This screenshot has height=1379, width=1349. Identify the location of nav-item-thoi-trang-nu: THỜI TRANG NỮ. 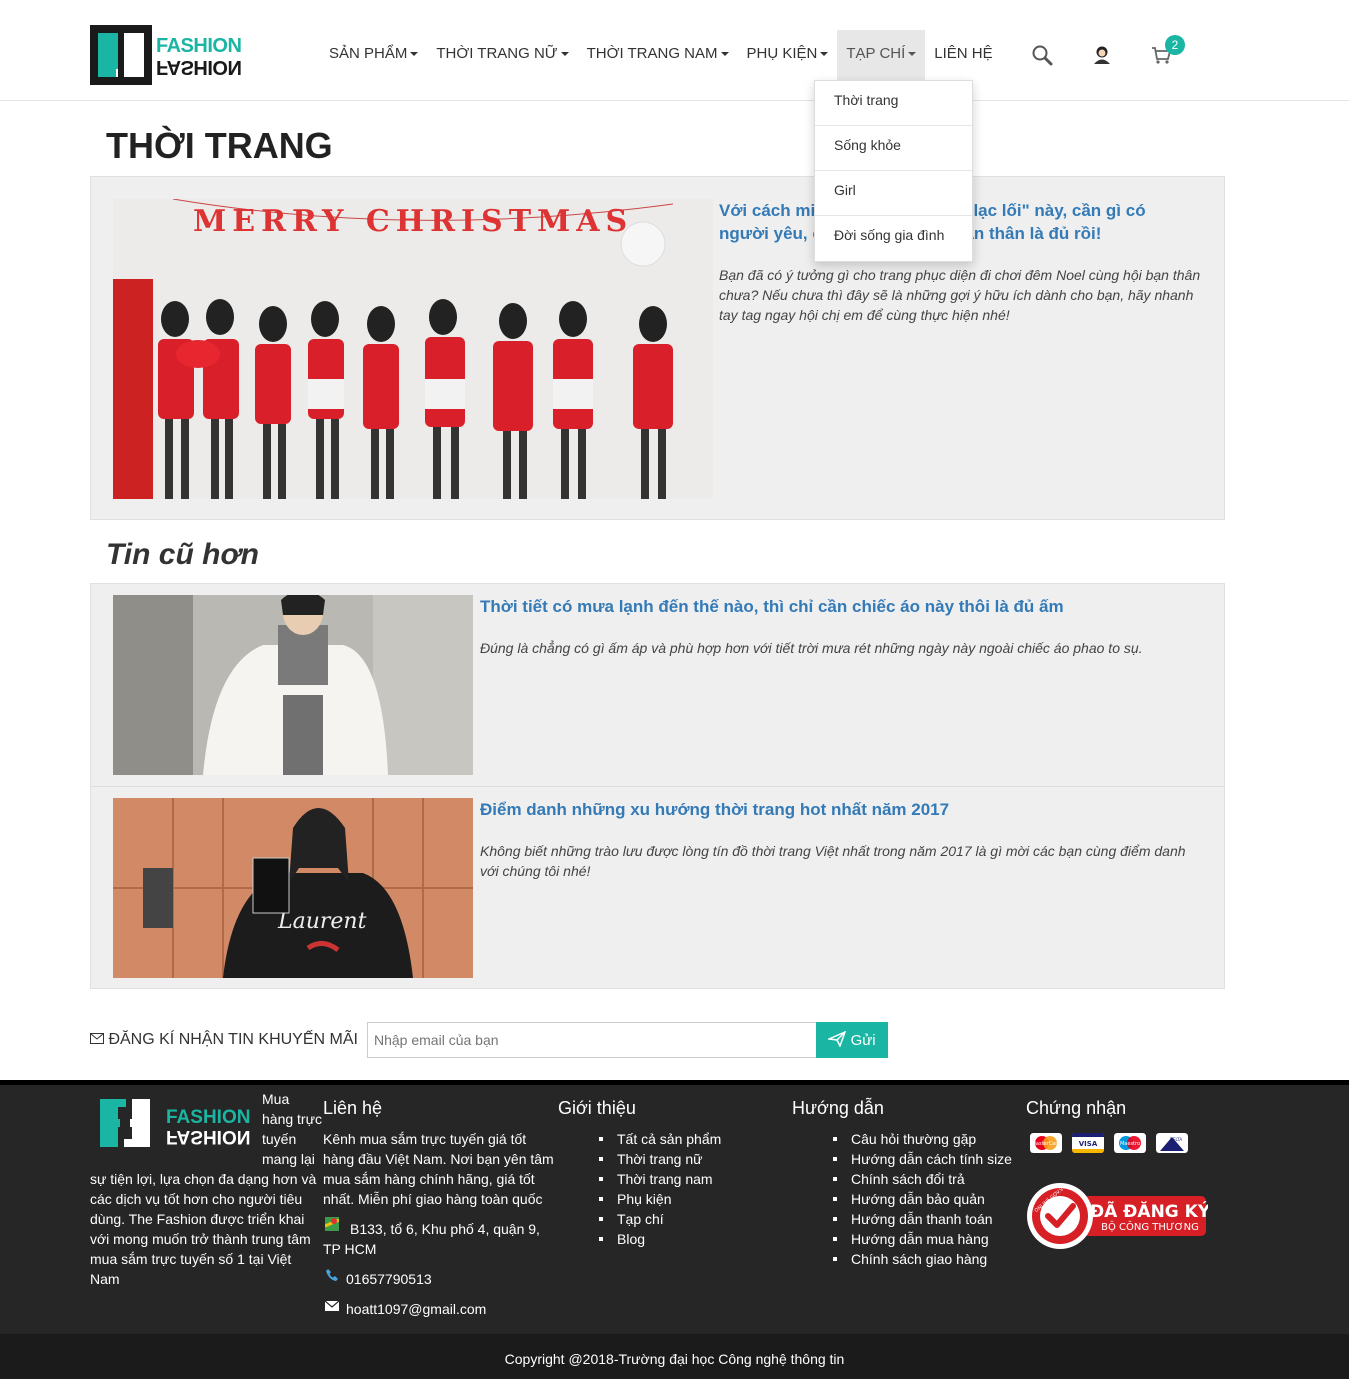
(502, 55).